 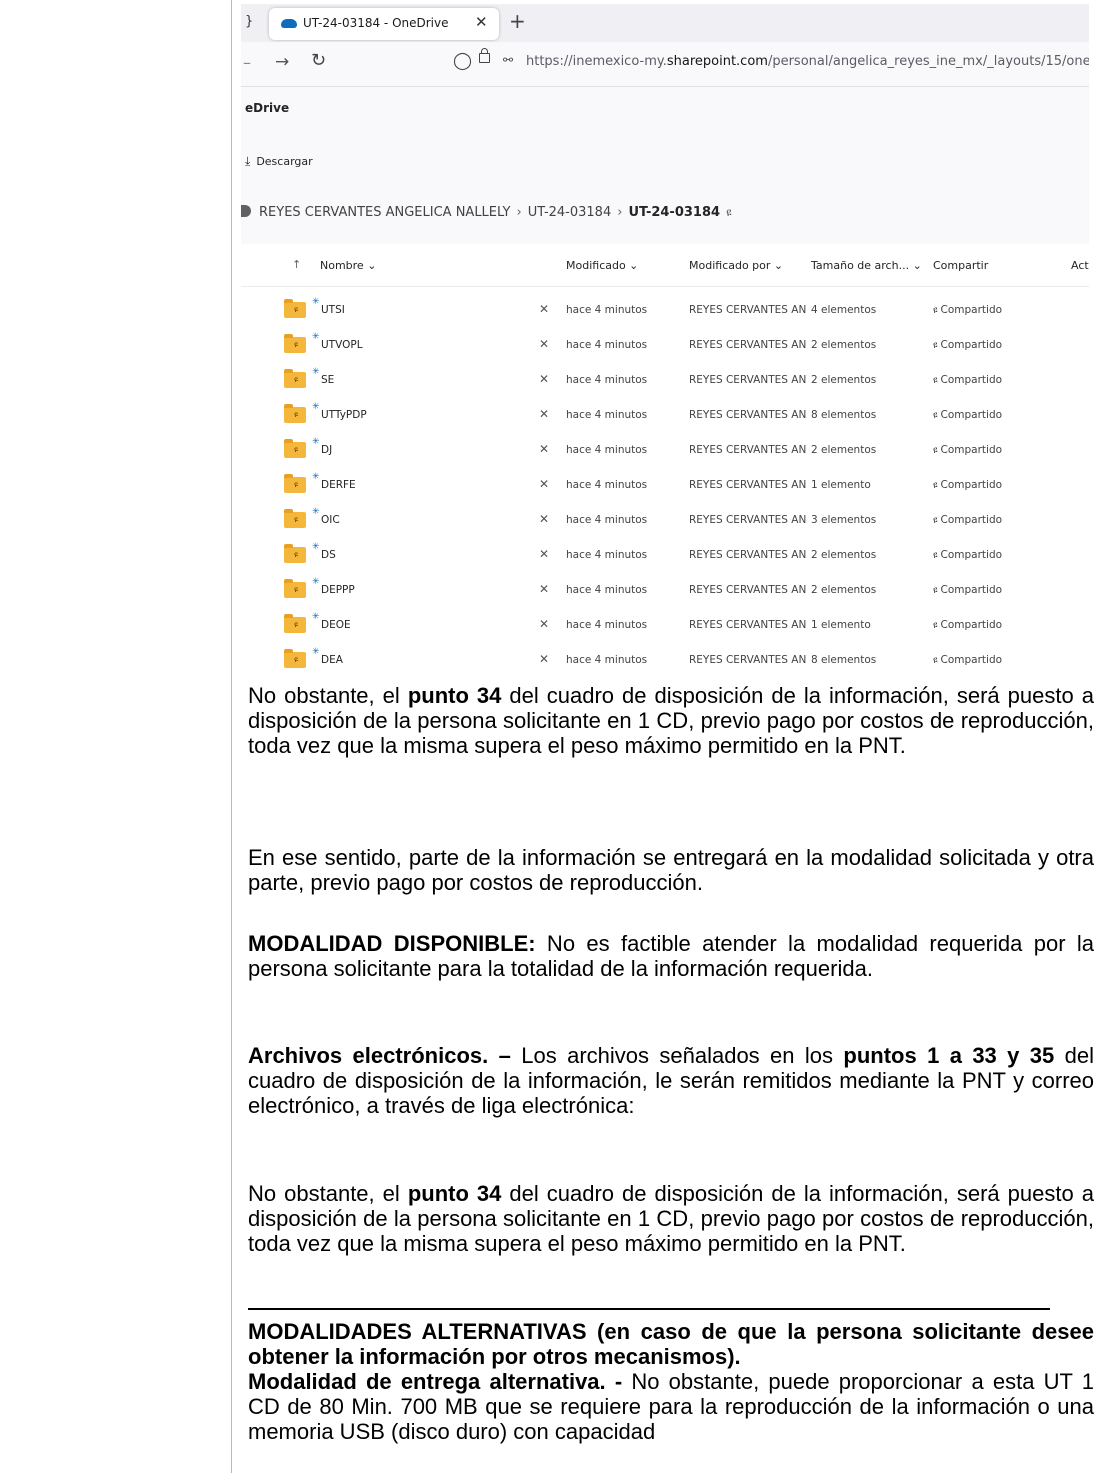 I want to click on tracking-shield-icon: ◯, so click(x=462, y=61).